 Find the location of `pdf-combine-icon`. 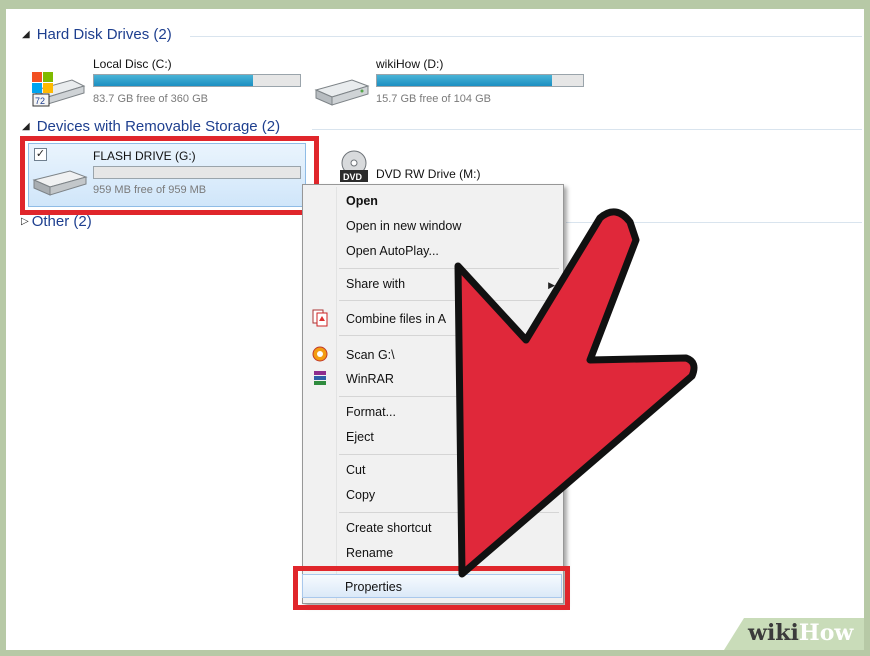

pdf-combine-icon is located at coordinates (320, 318).